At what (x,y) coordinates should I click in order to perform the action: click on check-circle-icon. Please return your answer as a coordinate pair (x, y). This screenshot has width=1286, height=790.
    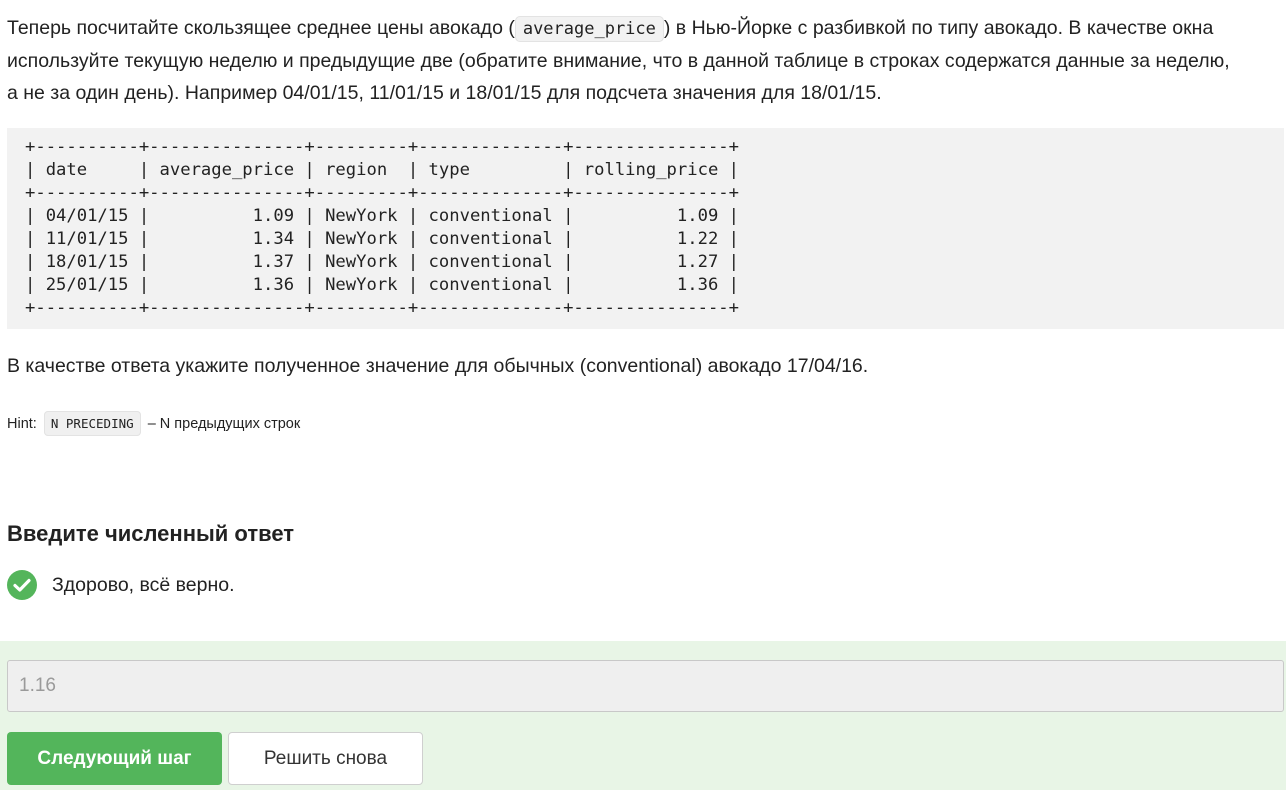
    Looking at the image, I should click on (22, 585).